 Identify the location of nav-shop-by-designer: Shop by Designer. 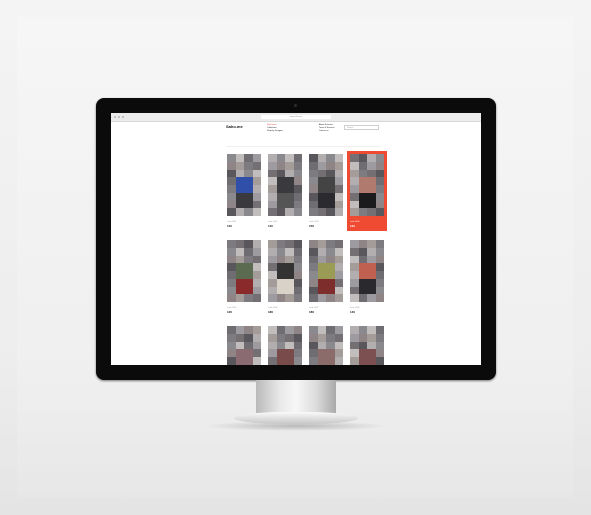
(275, 131).